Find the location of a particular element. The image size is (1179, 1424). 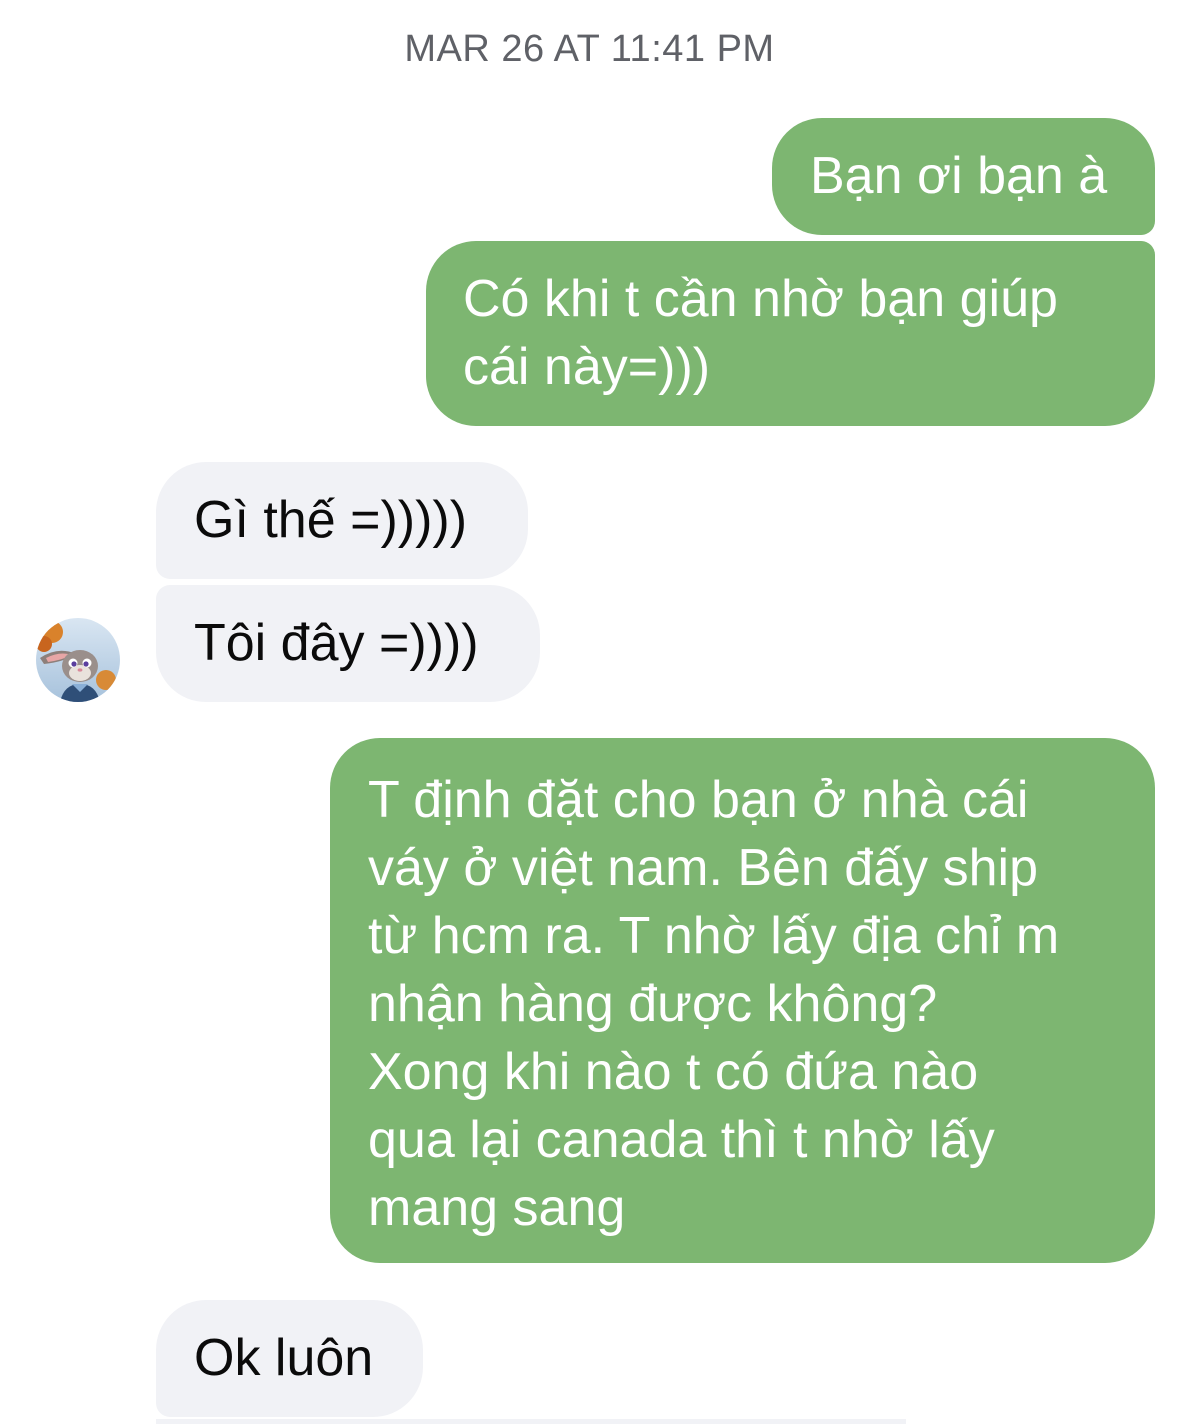

next-message-edge is located at coordinates (531, 1421).